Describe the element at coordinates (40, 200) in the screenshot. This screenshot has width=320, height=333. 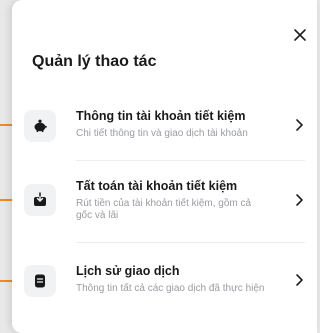
I see `withdraw-box-icon` at that location.